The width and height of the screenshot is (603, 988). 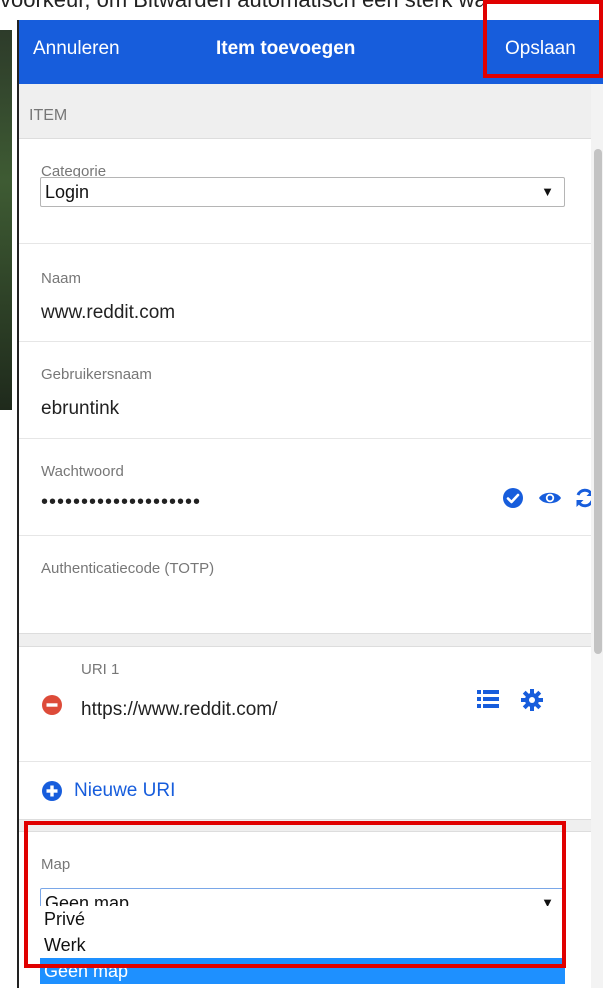 What do you see at coordinates (488, 700) in the screenshot?
I see `list-icon` at bounding box center [488, 700].